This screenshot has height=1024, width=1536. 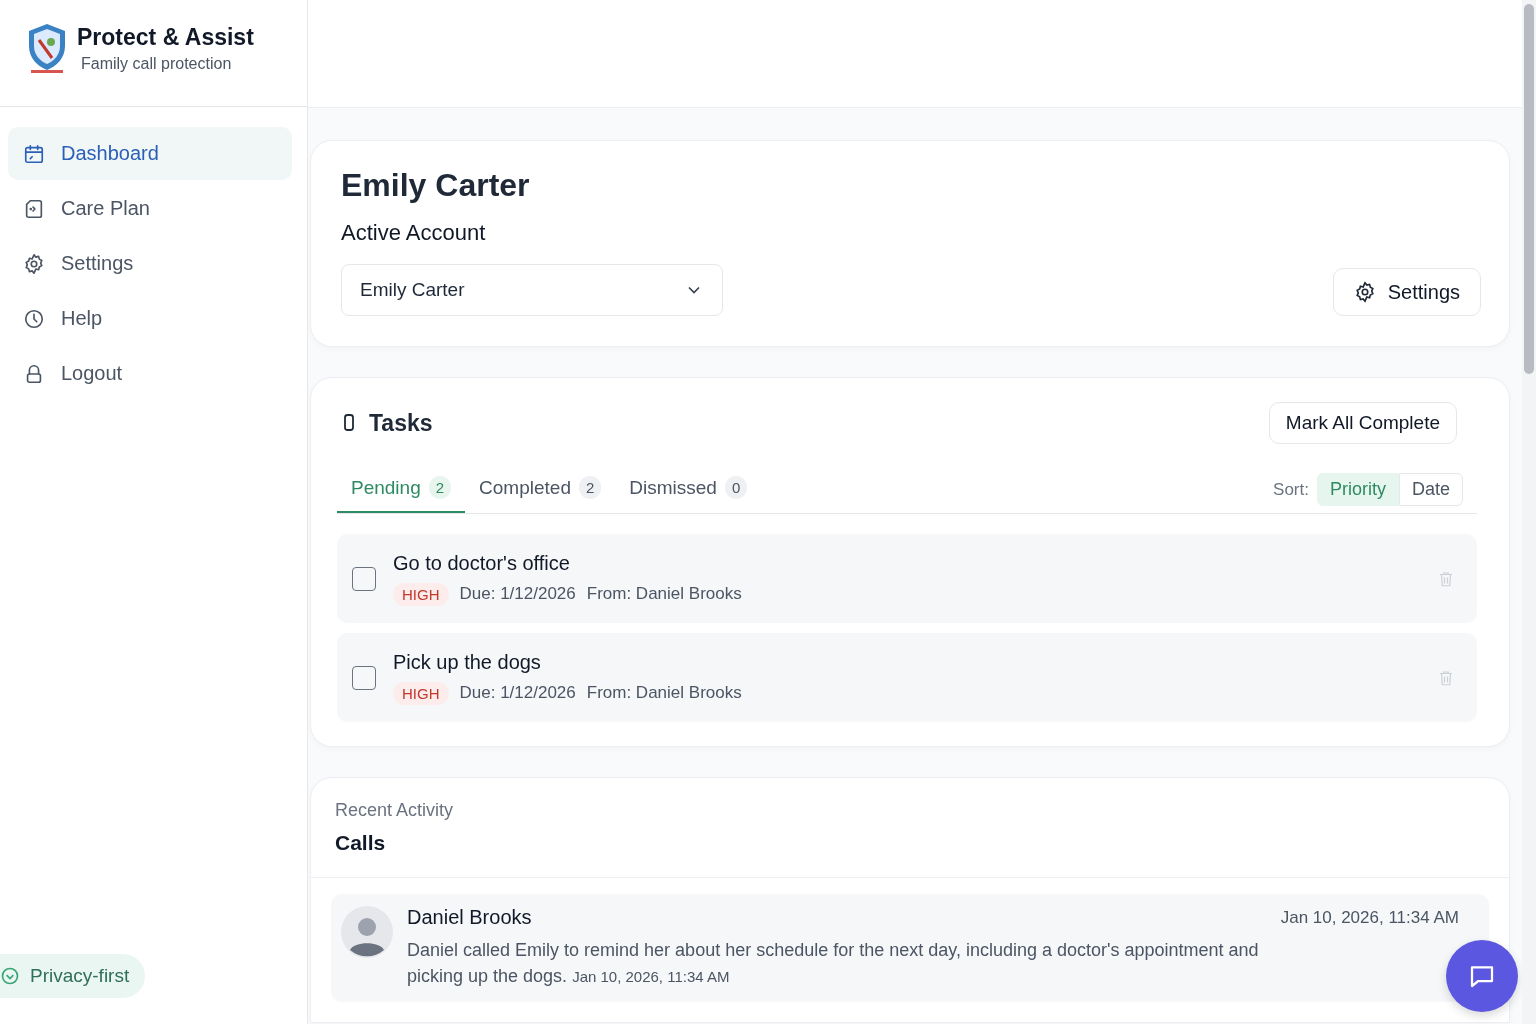 I want to click on account-dropdown: Emily Carter, so click(x=532, y=290).